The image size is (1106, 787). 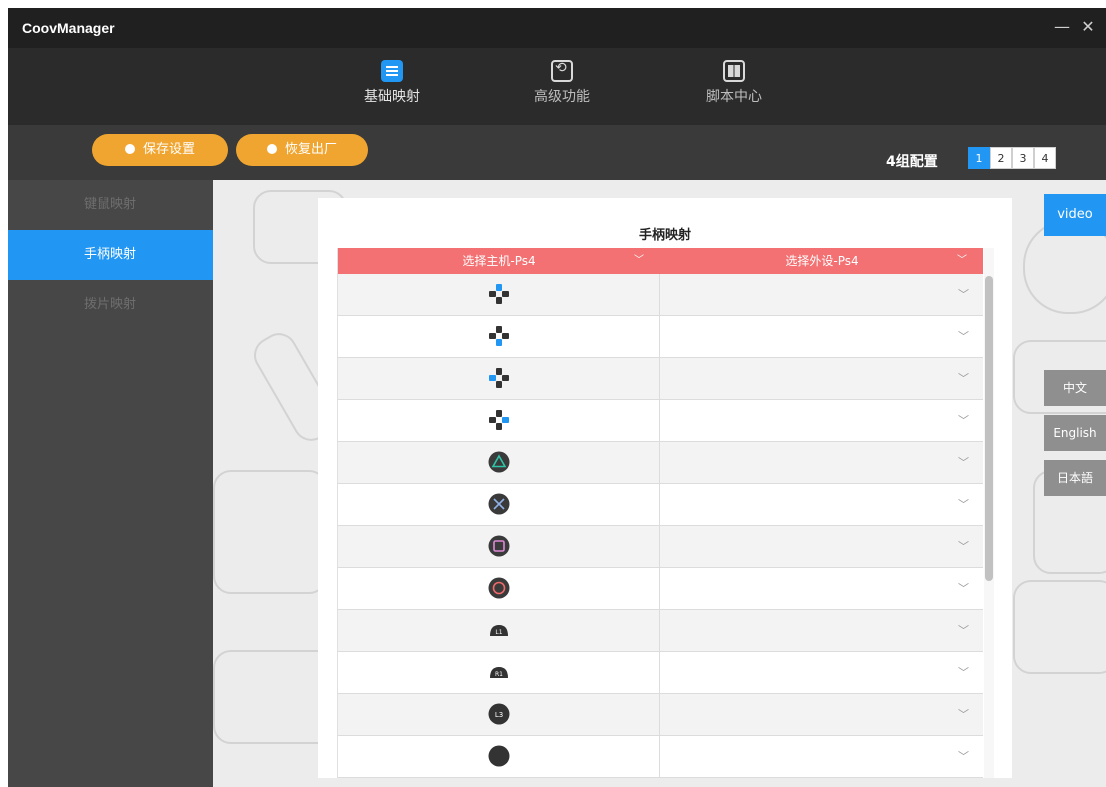 I want to click on device-select: 选择外设-Ps4 ﹀, so click(x=822, y=261).